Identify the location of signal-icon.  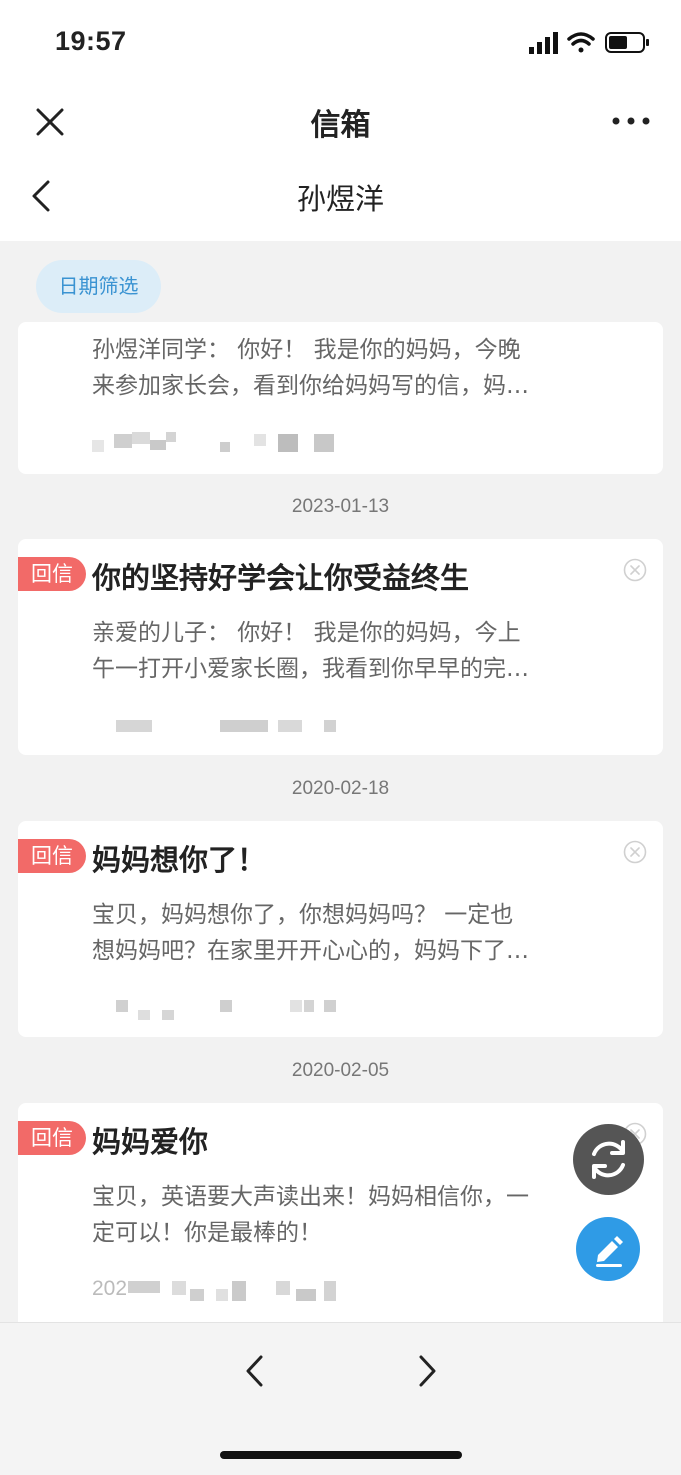
(543, 43).